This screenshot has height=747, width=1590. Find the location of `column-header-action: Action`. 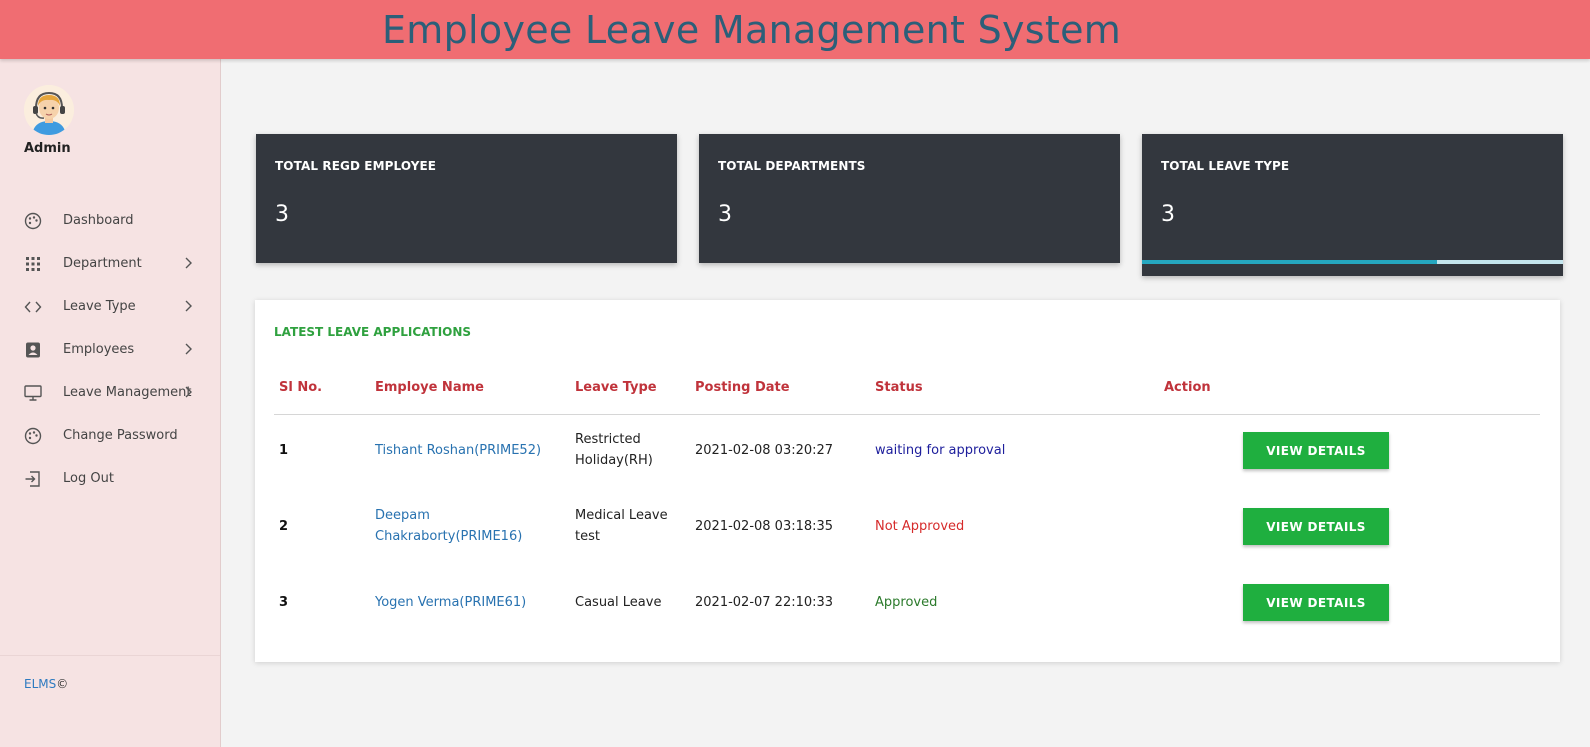

column-header-action: Action is located at coordinates (1187, 387).